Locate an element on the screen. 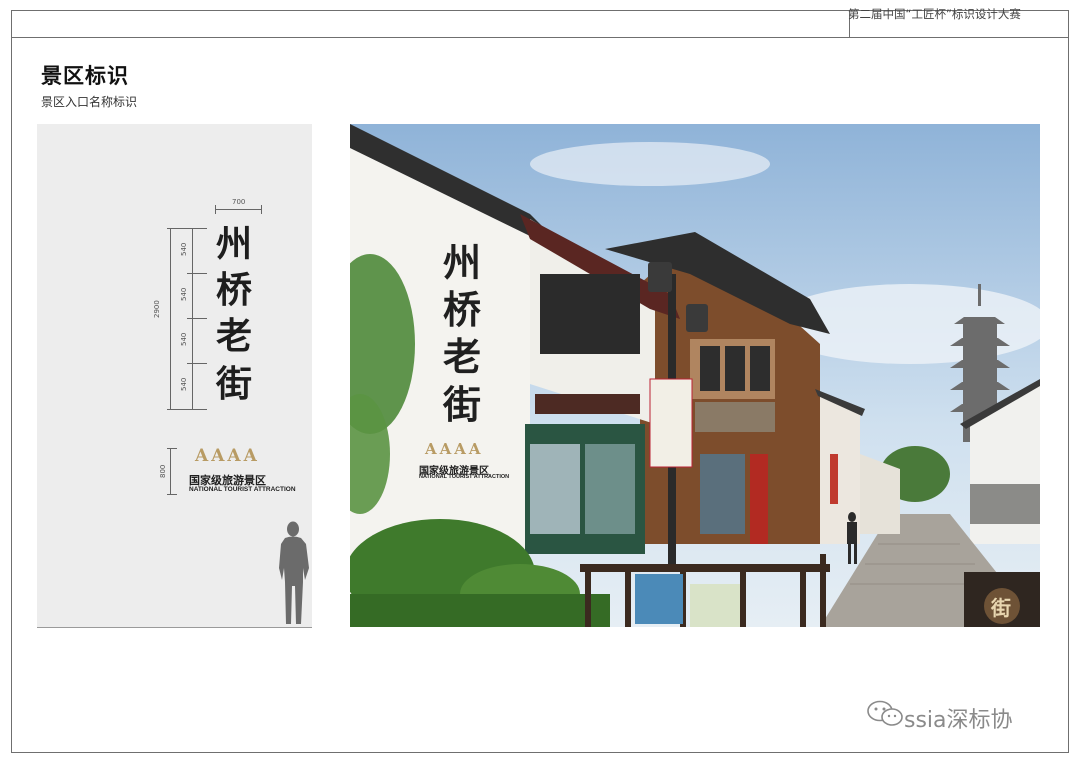 The width and height of the screenshot is (1080, 763). segment-dim-4: 540 is located at coordinates (184, 384).